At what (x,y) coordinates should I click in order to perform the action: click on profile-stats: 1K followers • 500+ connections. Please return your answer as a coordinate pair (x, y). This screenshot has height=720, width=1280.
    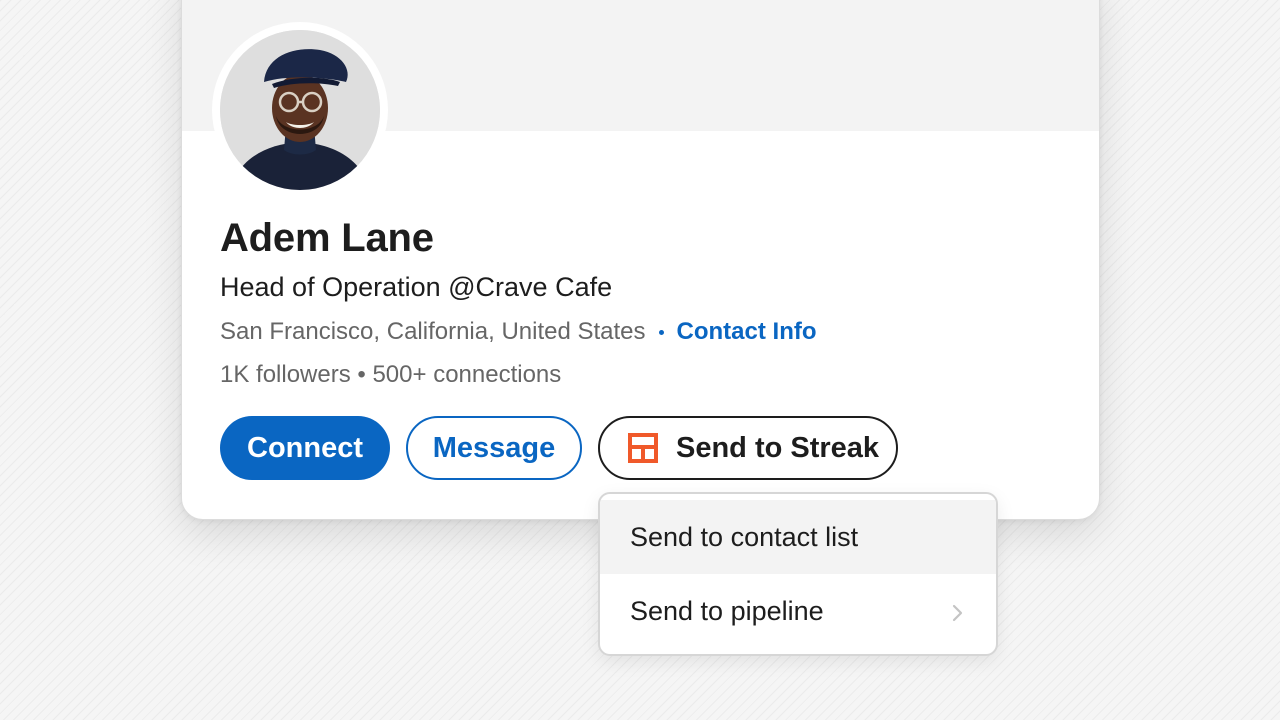
    Looking at the image, I should click on (391, 374).